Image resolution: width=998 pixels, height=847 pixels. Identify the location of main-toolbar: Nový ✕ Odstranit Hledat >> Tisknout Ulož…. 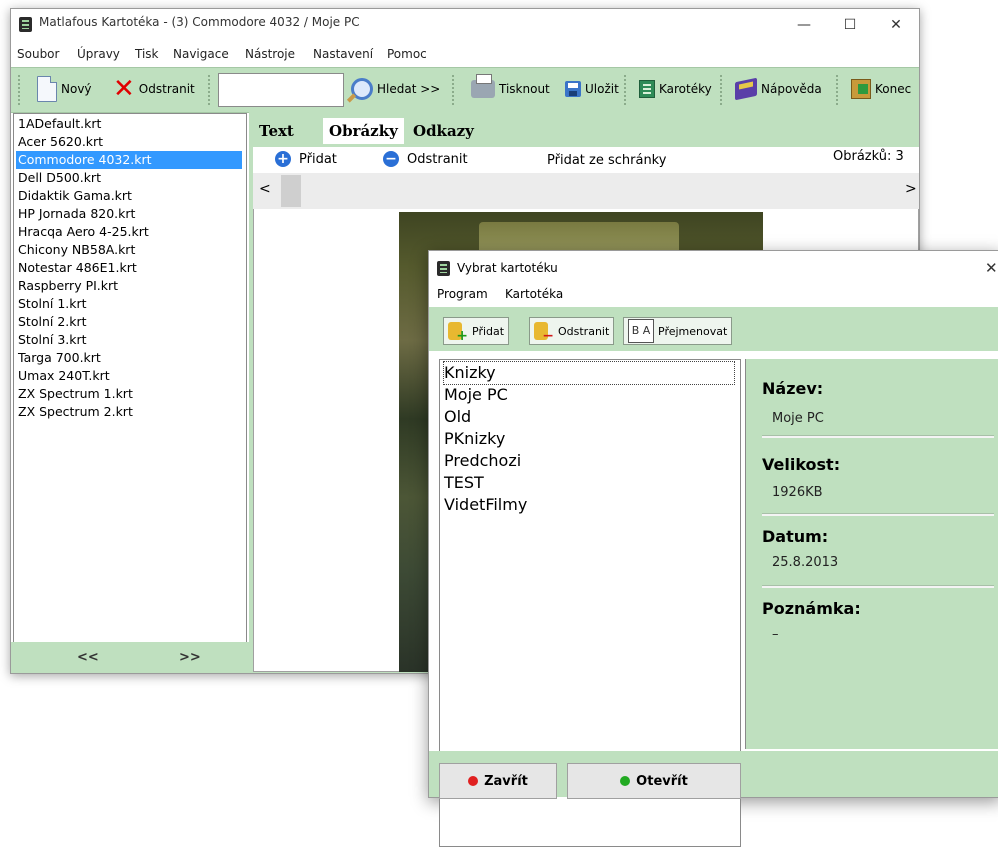
(465, 90).